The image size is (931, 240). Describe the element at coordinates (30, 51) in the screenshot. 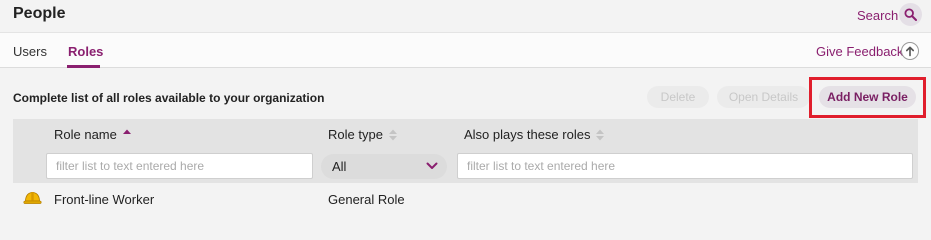

I see `tab-users: Users` at that location.